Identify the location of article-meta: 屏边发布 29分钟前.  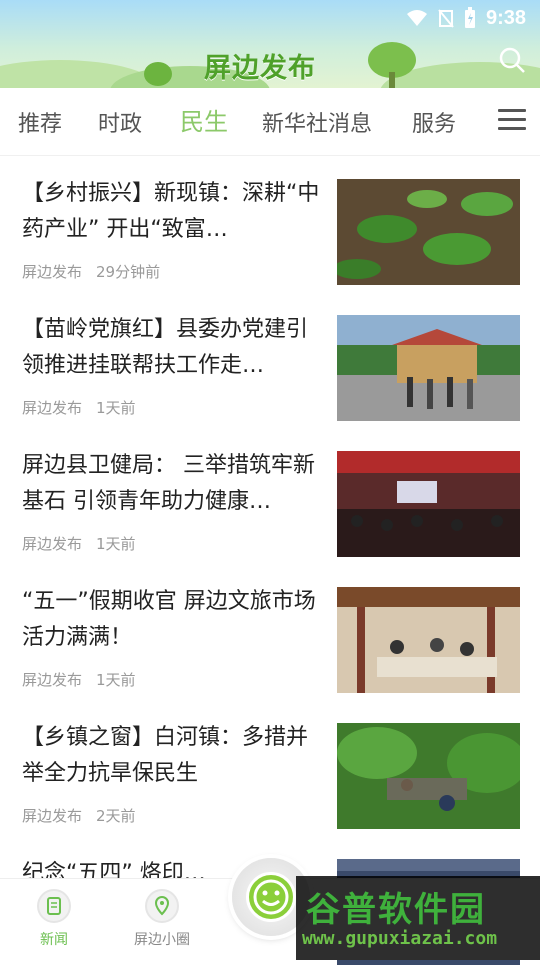
(98, 271).